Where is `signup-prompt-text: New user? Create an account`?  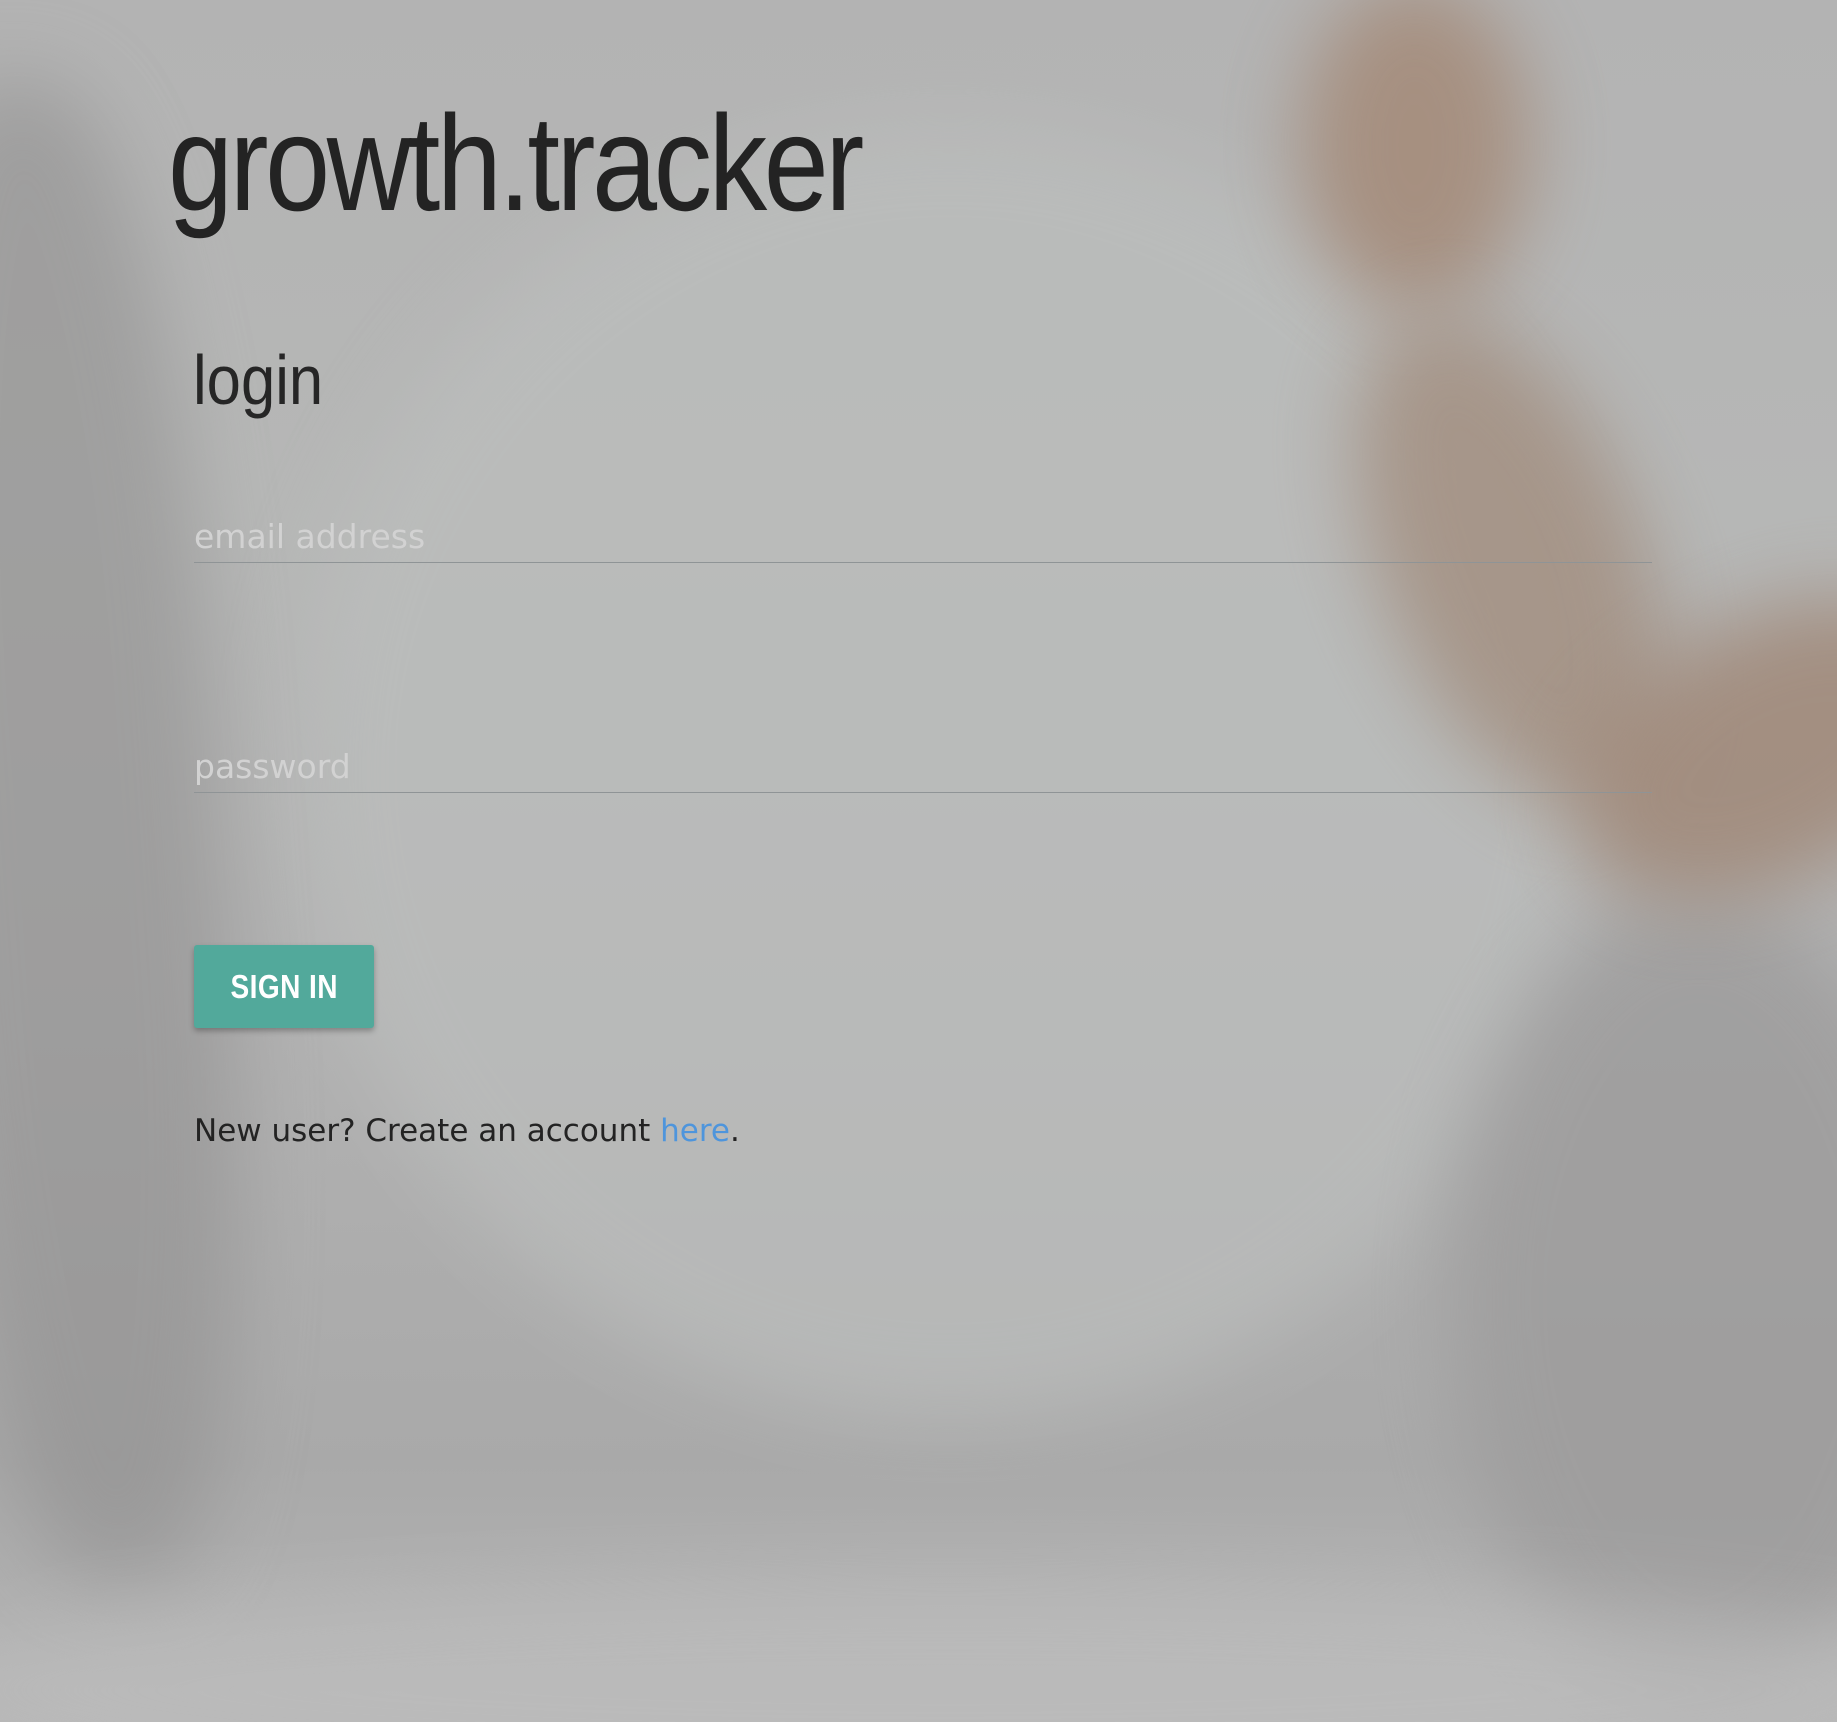
signup-prompt-text: New user? Create an account is located at coordinates (427, 1131).